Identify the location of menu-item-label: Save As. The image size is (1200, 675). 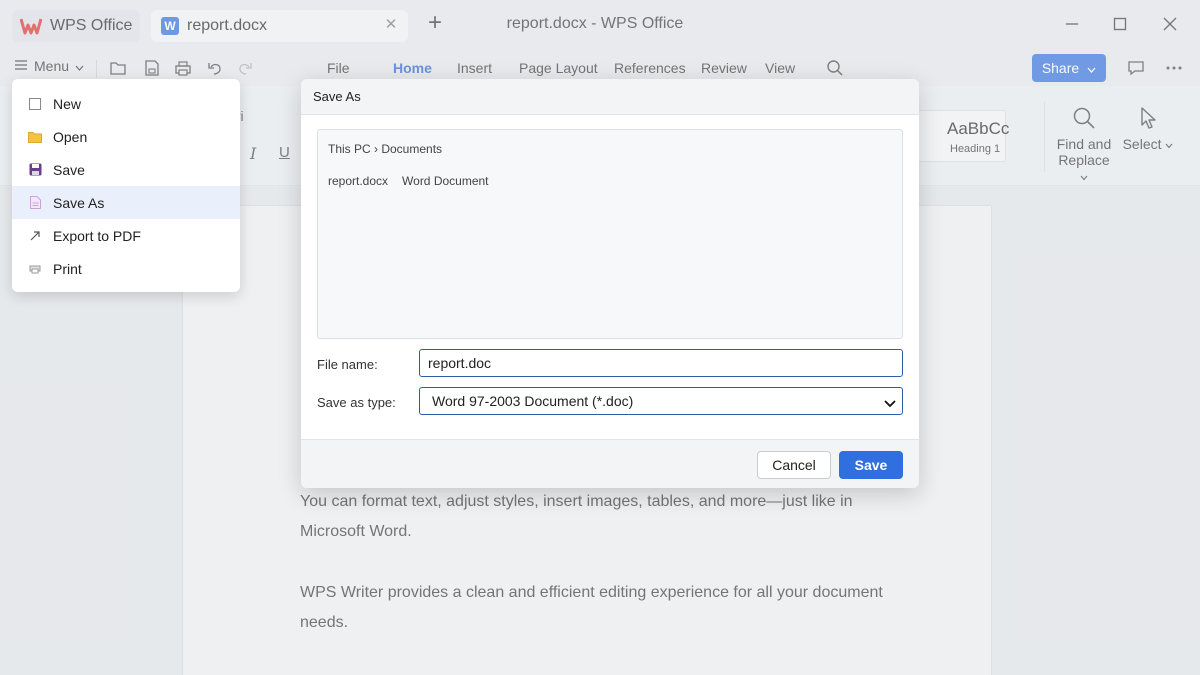
(79, 202).